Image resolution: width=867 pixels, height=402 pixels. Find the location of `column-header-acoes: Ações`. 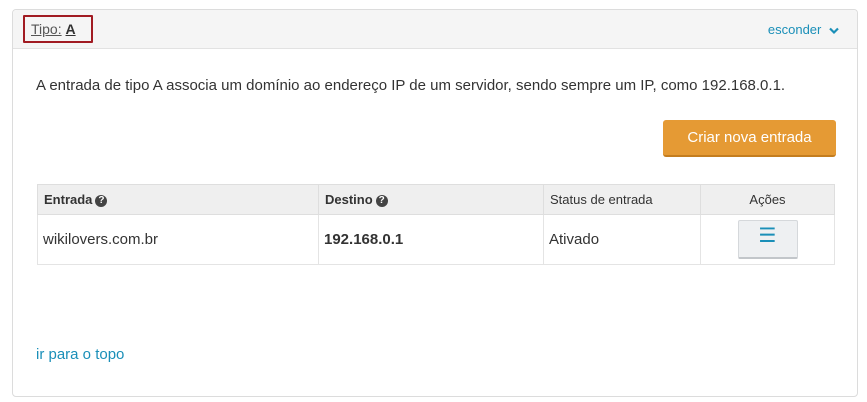

column-header-acoes: Ações is located at coordinates (767, 199).